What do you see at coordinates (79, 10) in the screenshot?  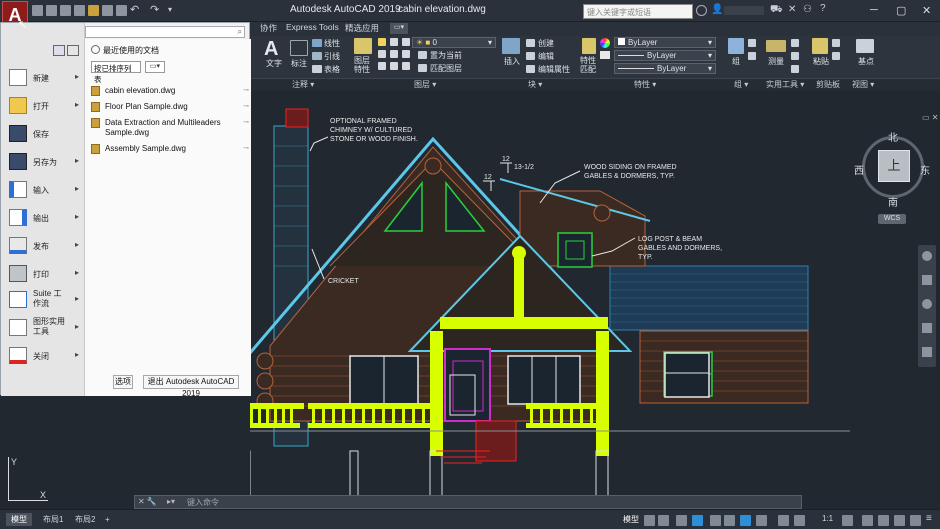 I see `saveas-icon` at bounding box center [79, 10].